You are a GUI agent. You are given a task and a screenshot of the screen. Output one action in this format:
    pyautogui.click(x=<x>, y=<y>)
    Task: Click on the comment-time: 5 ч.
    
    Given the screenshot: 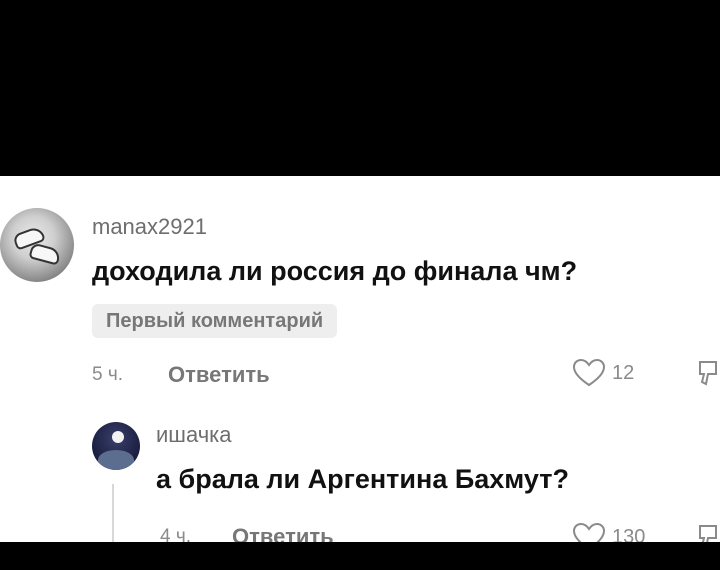 What is the action you would take?
    pyautogui.click(x=108, y=374)
    